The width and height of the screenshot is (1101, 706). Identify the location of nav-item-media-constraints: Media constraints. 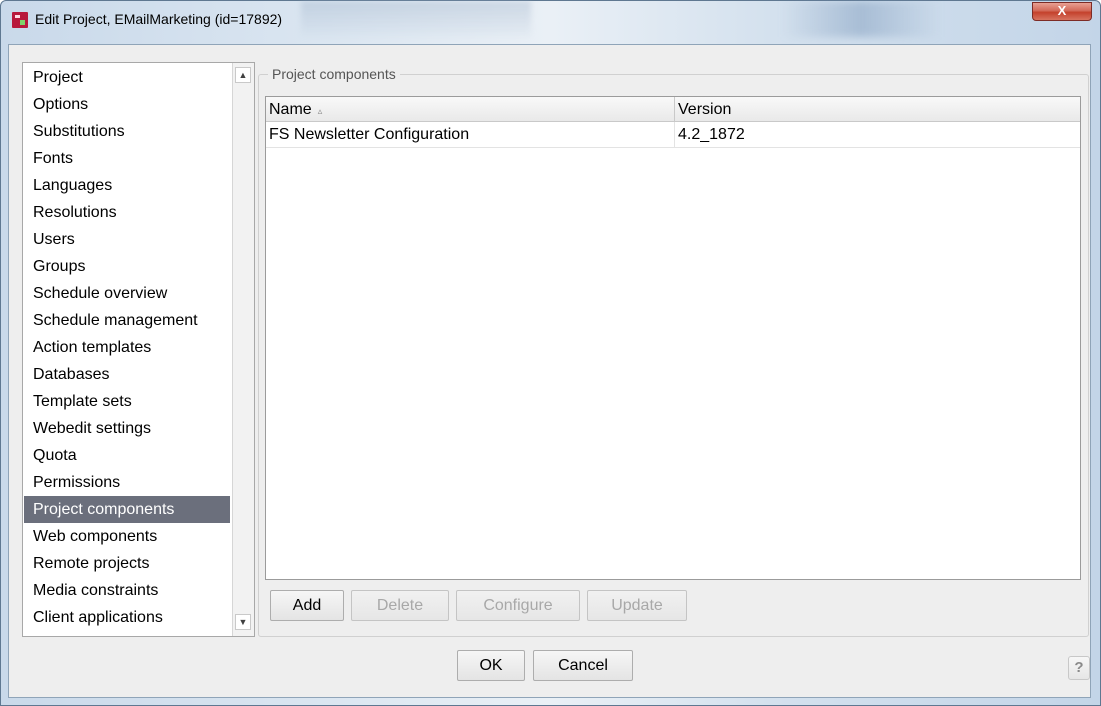
(127, 590).